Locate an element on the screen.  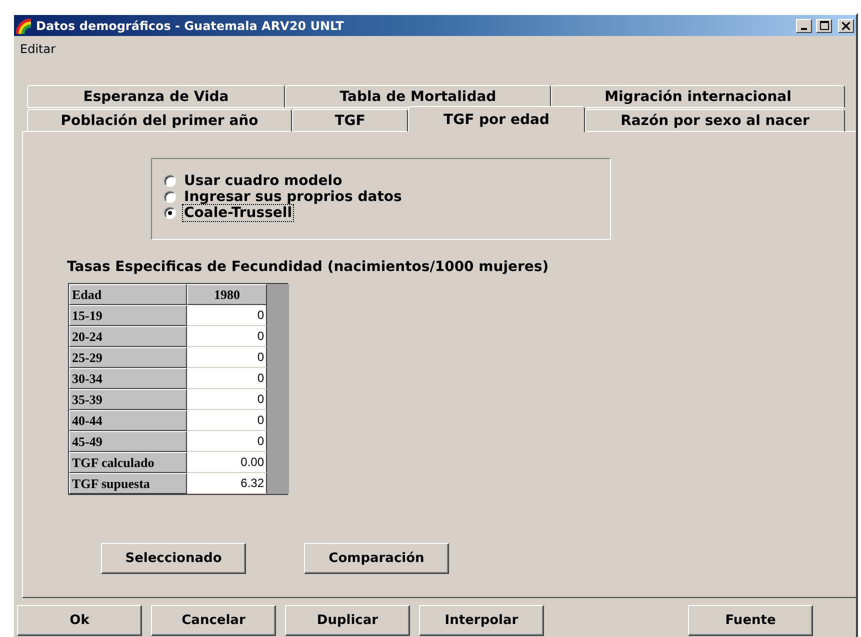
menu-item: Editar is located at coordinates (38, 51).